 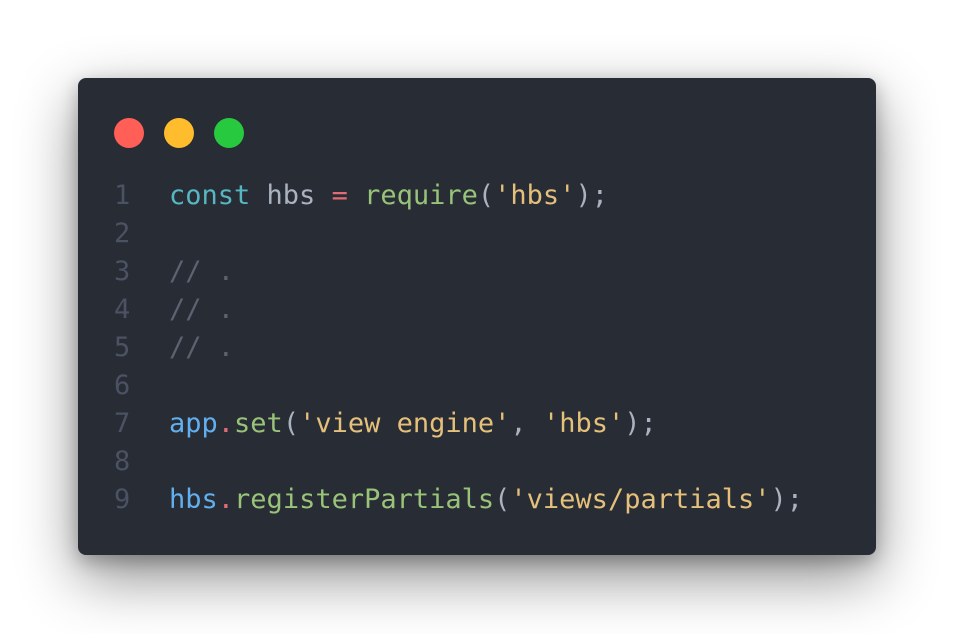 What do you see at coordinates (122, 195) in the screenshot?
I see `line-number: 1` at bounding box center [122, 195].